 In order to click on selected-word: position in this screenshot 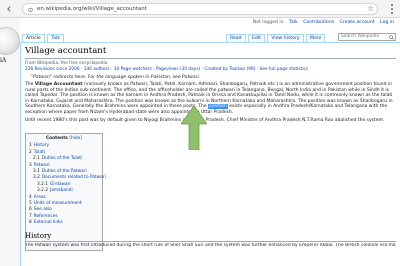, I will do `click(218, 107)`.